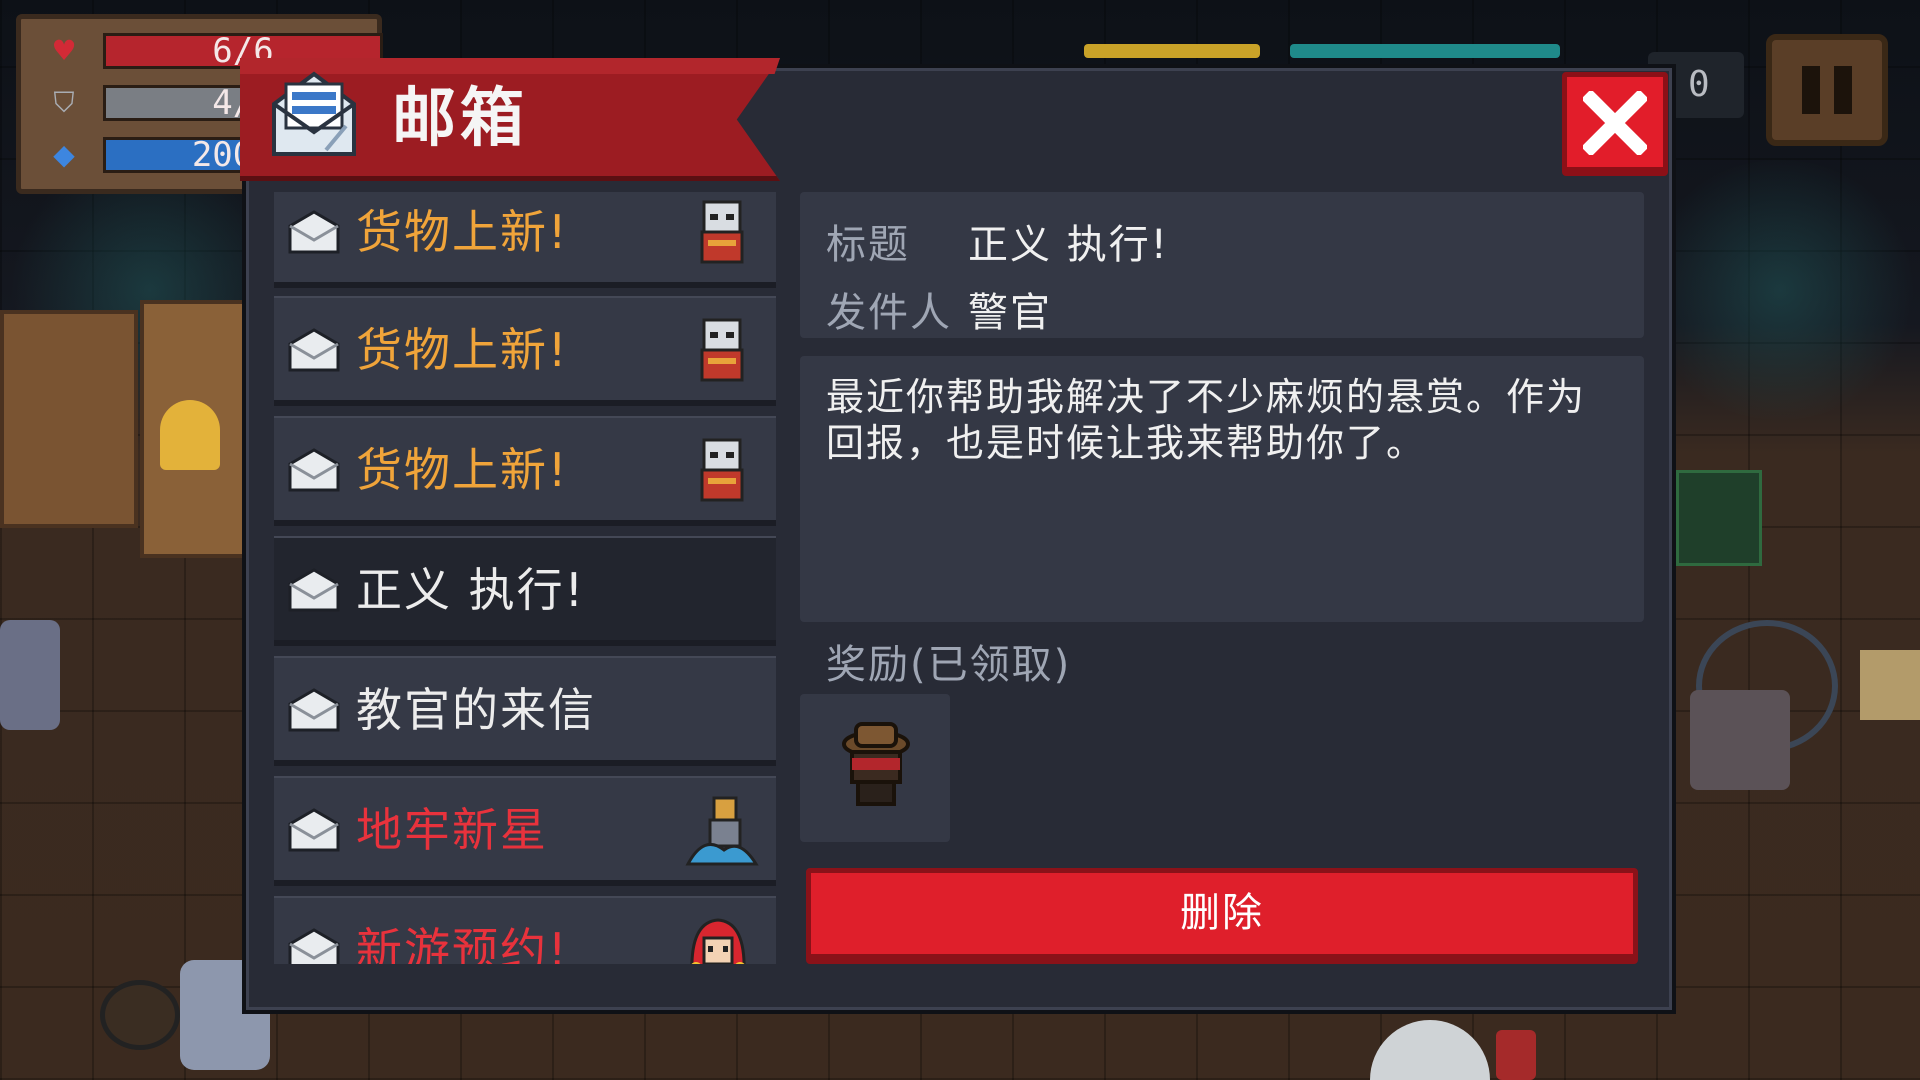 This screenshot has height=1080, width=1920. What do you see at coordinates (1425, 51) in the screenshot?
I see `buff-bar-teal` at bounding box center [1425, 51].